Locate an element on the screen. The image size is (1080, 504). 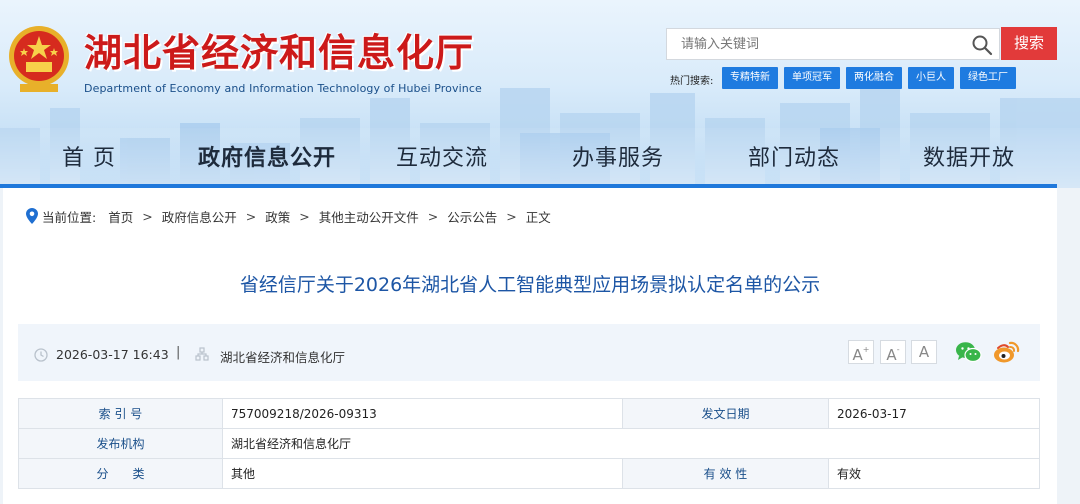
search-icon is located at coordinates (982, 45).